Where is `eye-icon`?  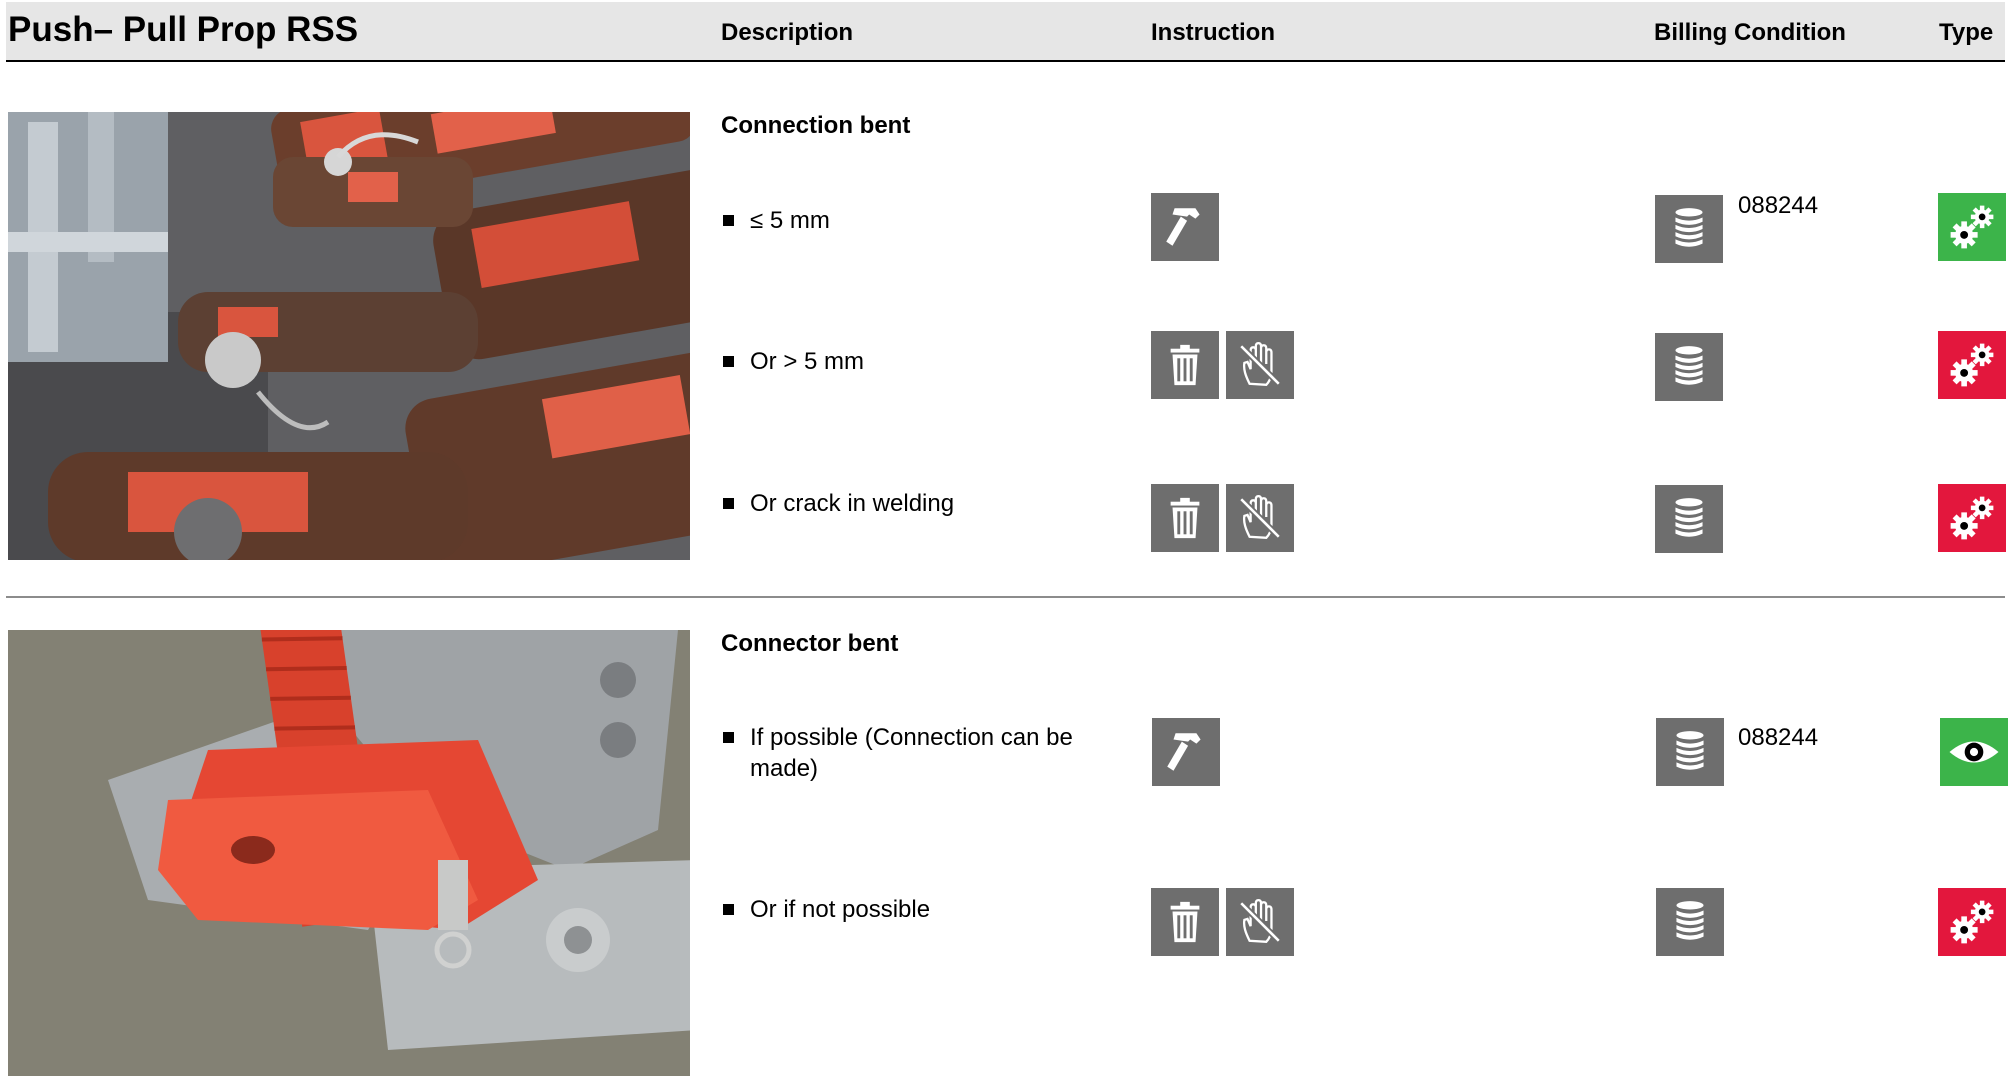
eye-icon is located at coordinates (1974, 752).